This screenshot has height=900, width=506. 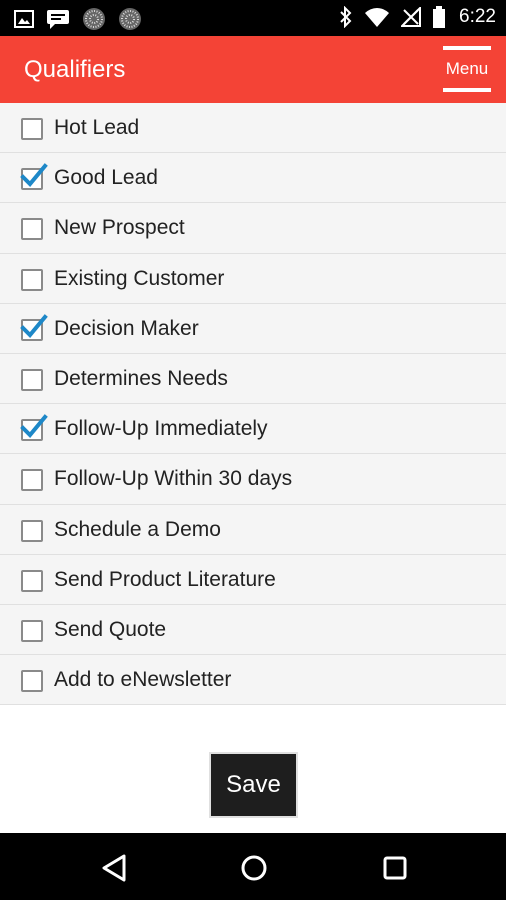 I want to click on image-icon, so click(x=24, y=19).